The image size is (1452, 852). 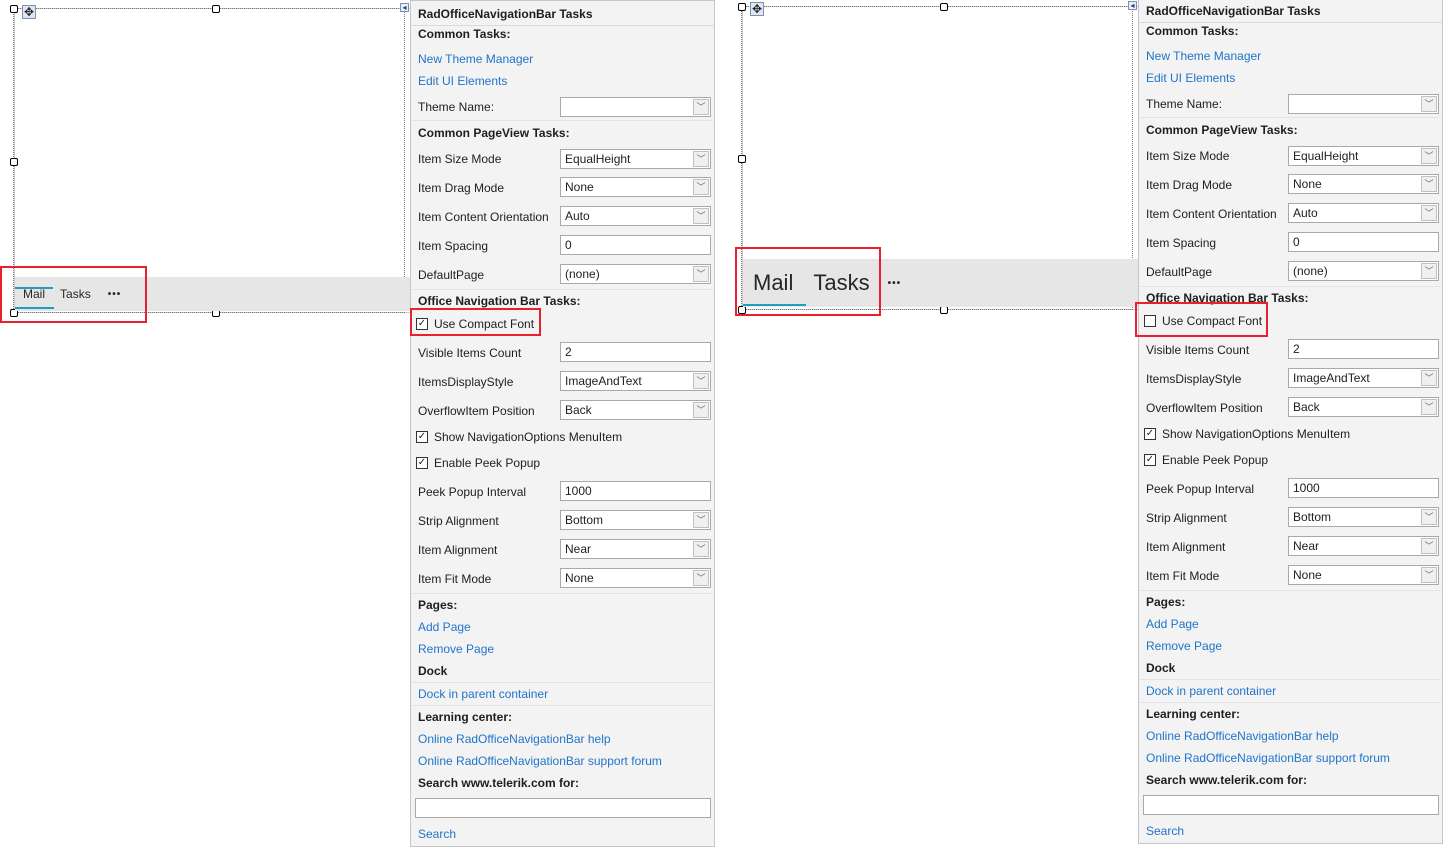 I want to click on section-separator, so click(x=1290, y=679).